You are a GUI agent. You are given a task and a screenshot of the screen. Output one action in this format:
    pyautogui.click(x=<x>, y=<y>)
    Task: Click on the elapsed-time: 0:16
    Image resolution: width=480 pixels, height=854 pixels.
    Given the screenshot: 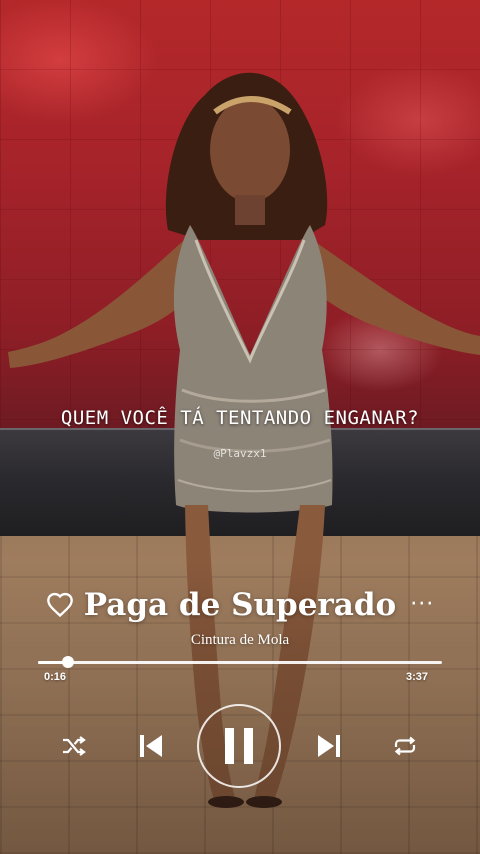 What is the action you would take?
    pyautogui.click(x=55, y=677)
    